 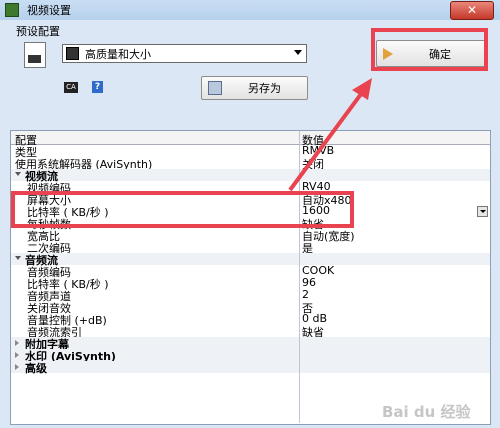 What do you see at coordinates (264, 88) in the screenshot?
I see `save-as-label: 另存为` at bounding box center [264, 88].